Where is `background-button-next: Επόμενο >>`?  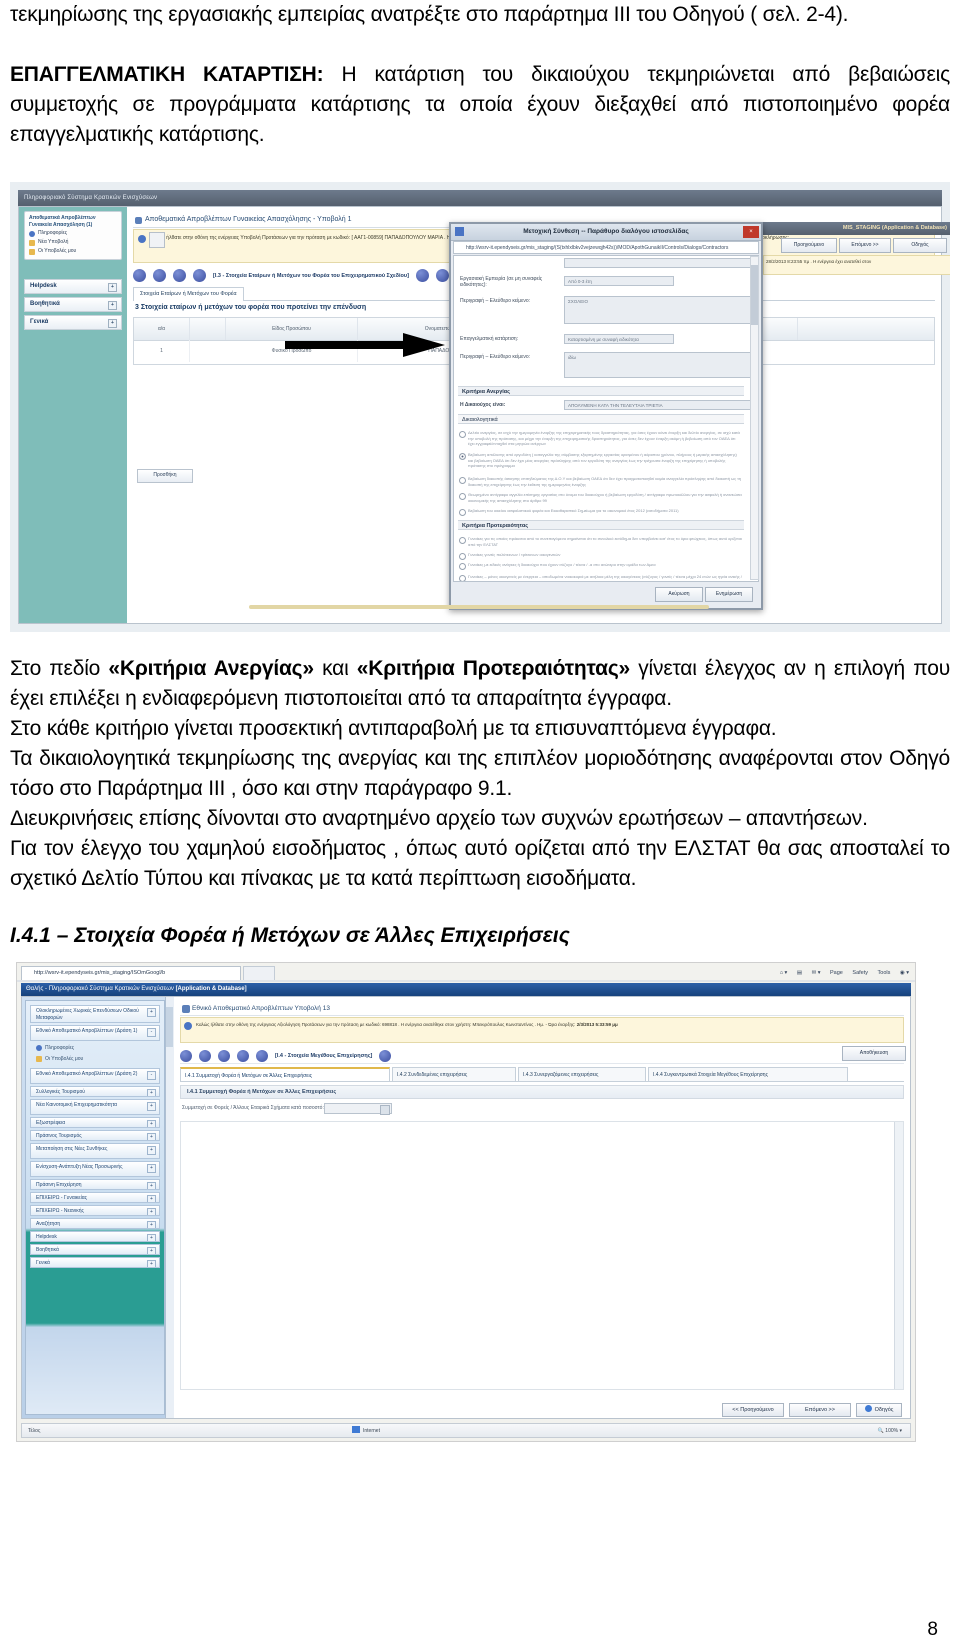 background-button-next: Επόμενο >> is located at coordinates (865, 245).